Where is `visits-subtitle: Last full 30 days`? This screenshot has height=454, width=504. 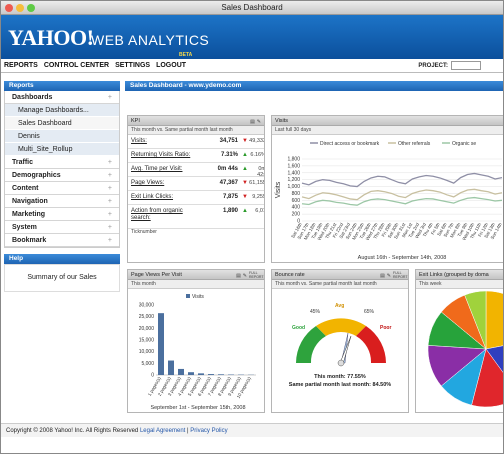 visits-subtitle: Last full 30 days is located at coordinates (387, 130).